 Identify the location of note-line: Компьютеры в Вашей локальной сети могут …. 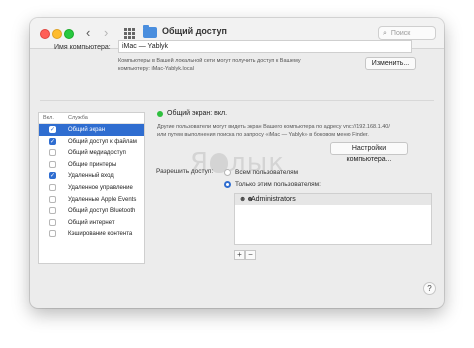
(209, 61).